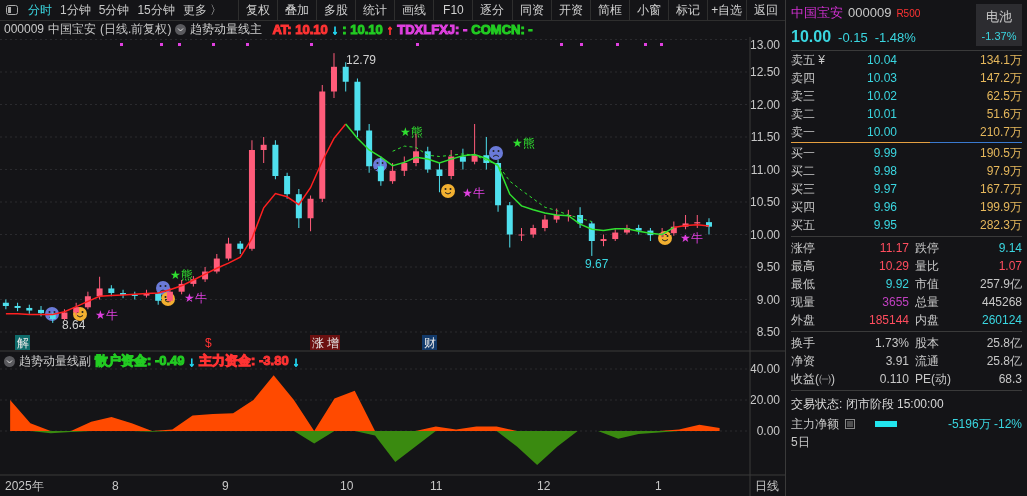 The image size is (1027, 496). What do you see at coordinates (1003, 96) in the screenshot?
I see `ask-volume: 62.5万` at bounding box center [1003, 96].